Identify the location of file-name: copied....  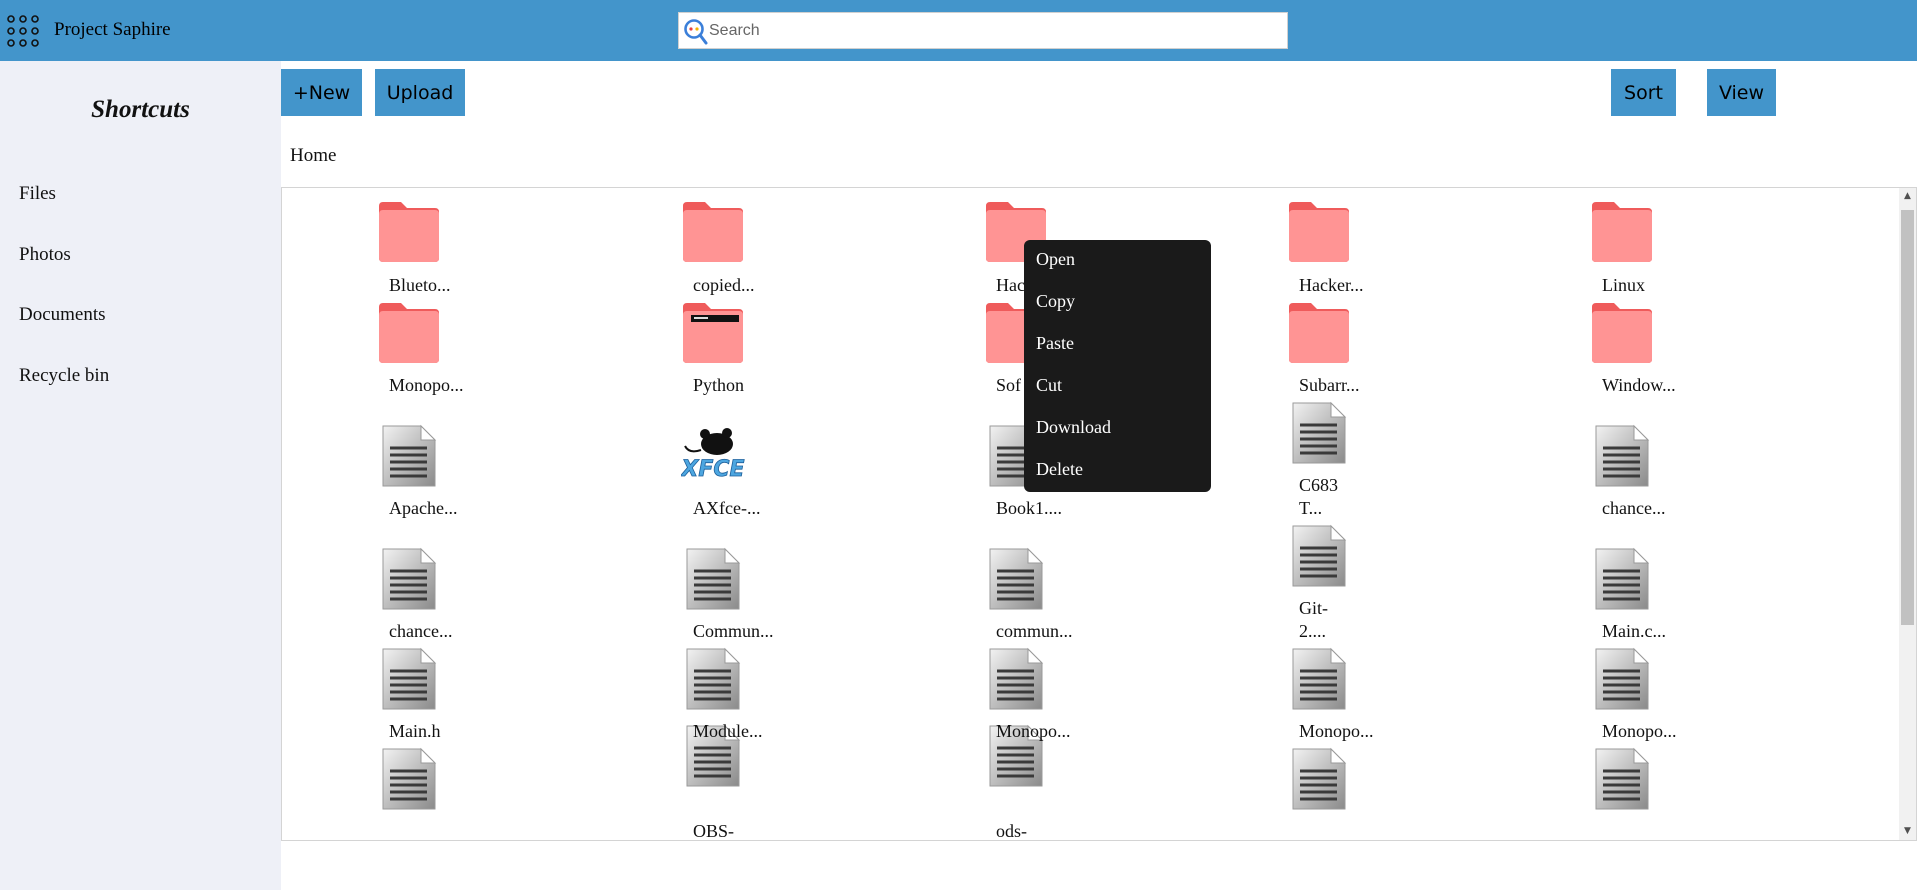
(724, 285).